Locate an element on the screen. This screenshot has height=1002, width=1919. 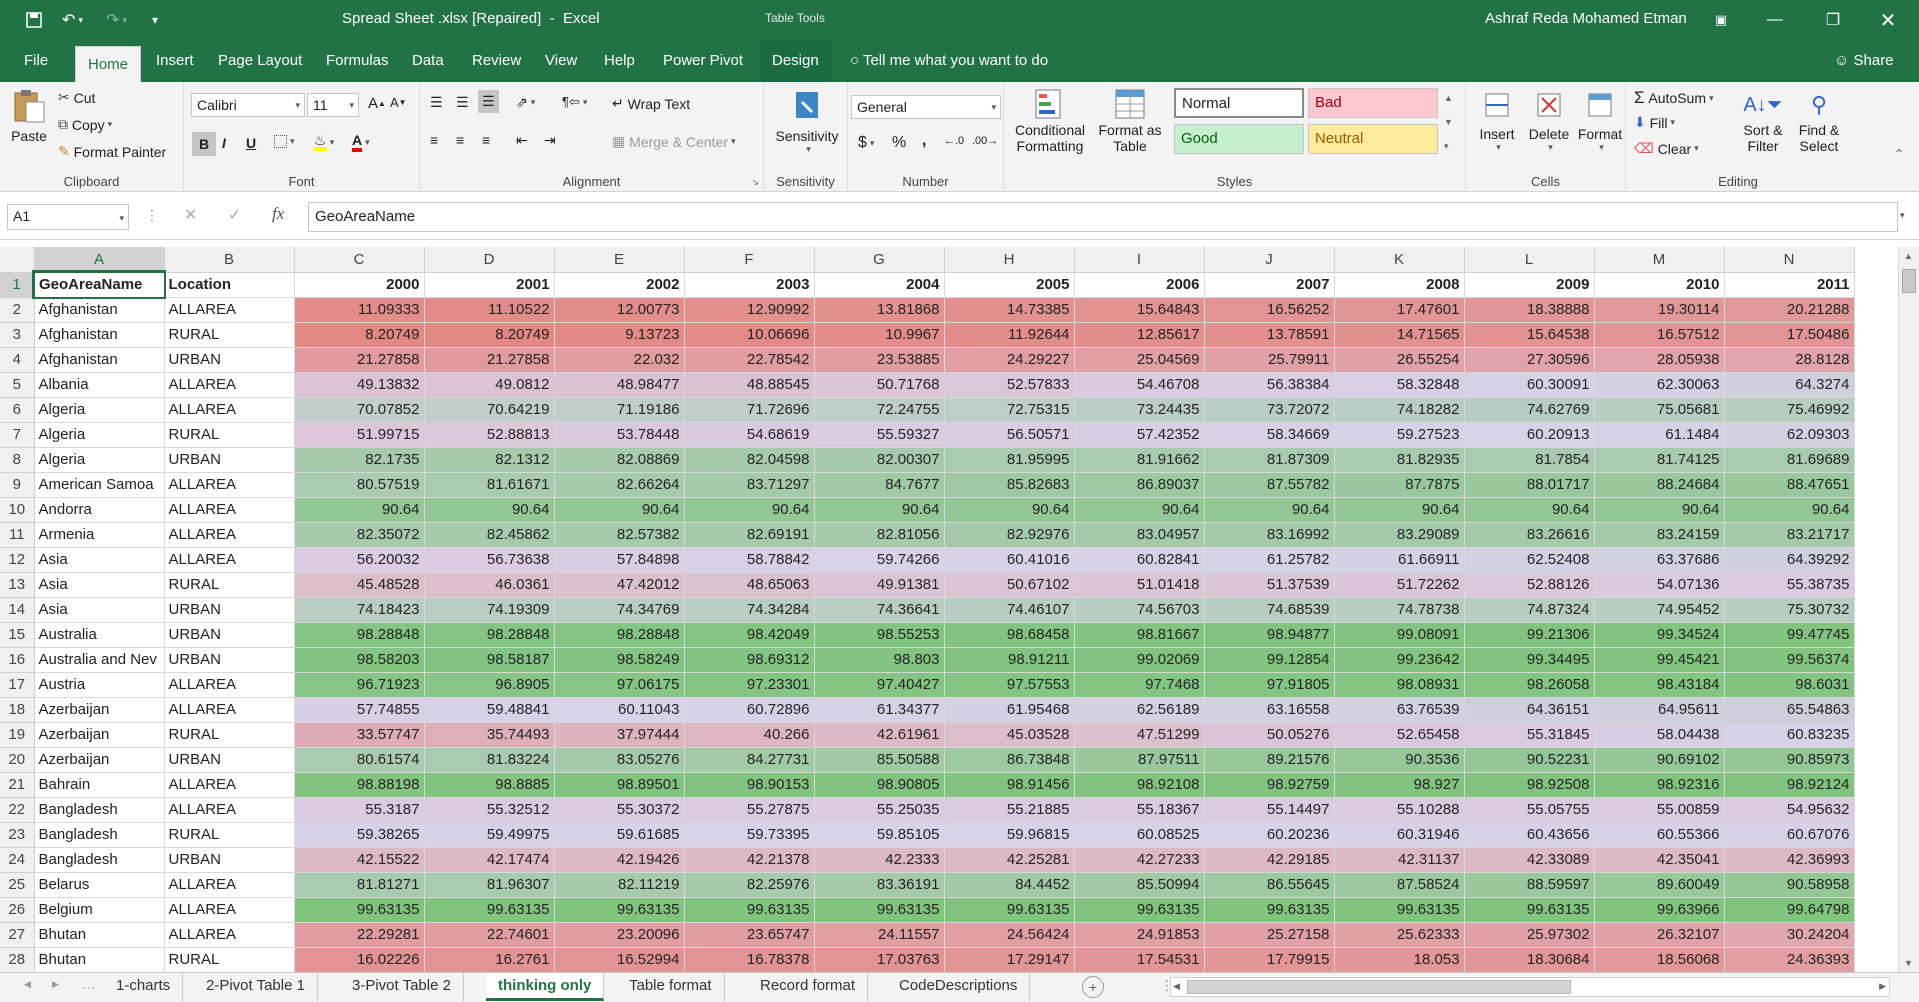
sensitivity-button: Sensitivity ▾ is located at coordinates (807, 121).